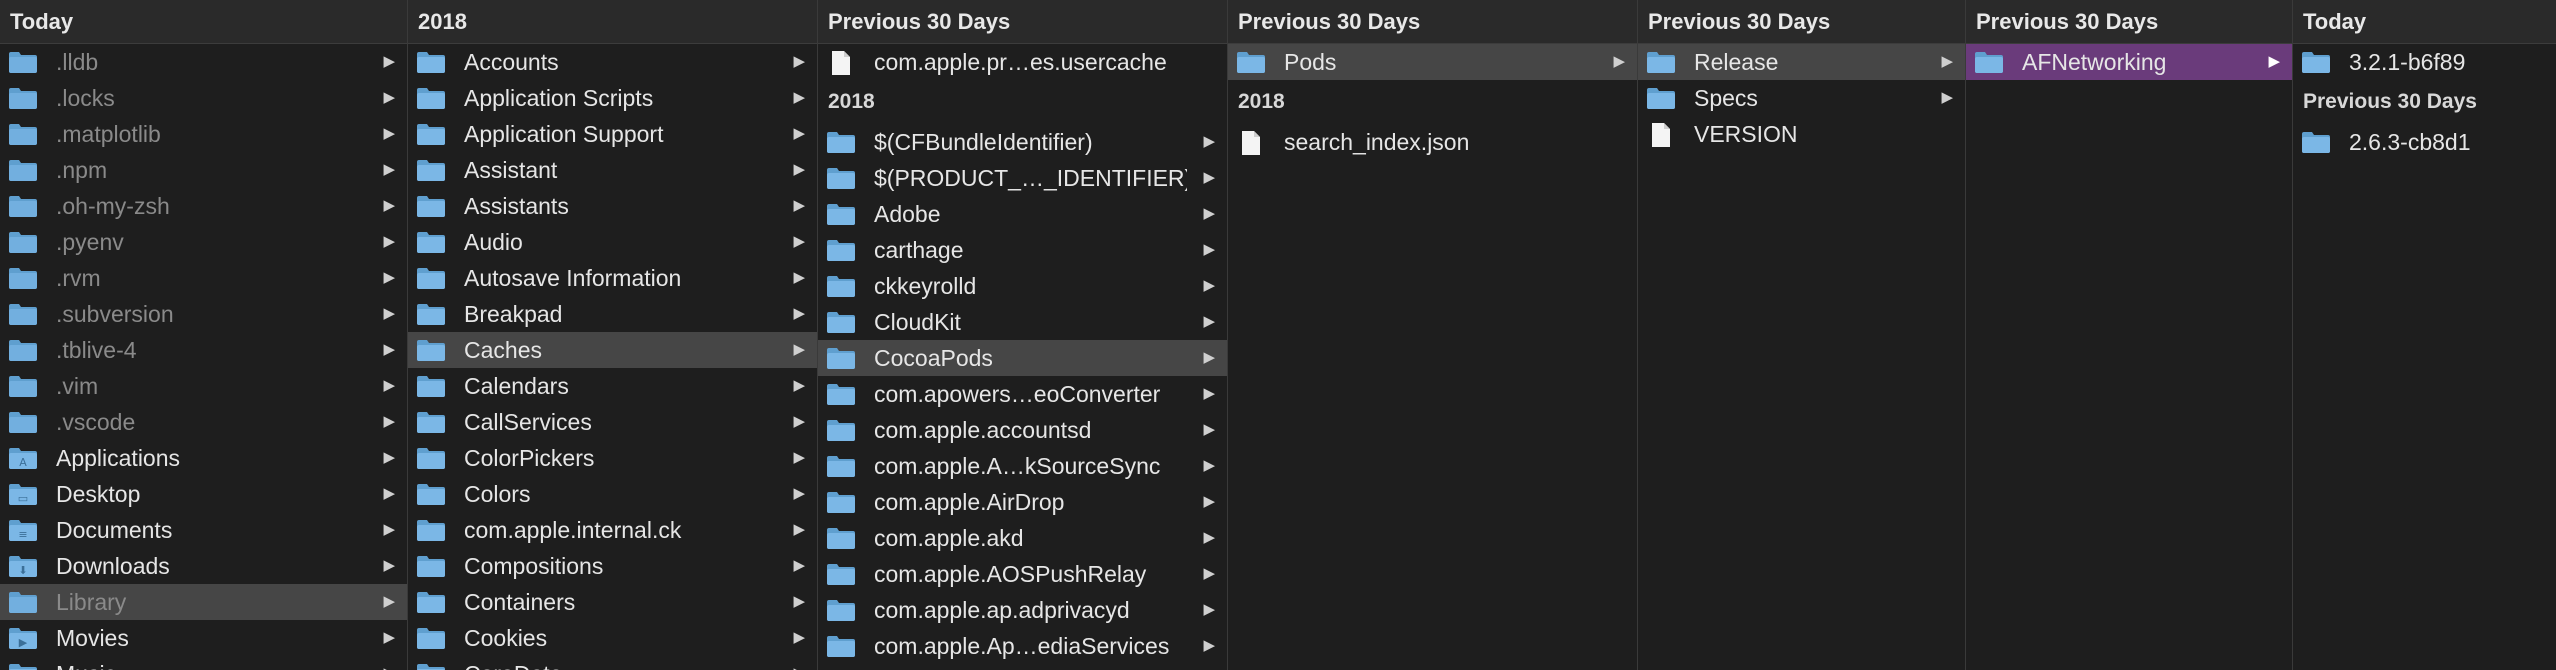 Image resolution: width=2556 pixels, height=670 pixels. I want to click on folder-row: CocoaPods ▶, so click(1022, 358).